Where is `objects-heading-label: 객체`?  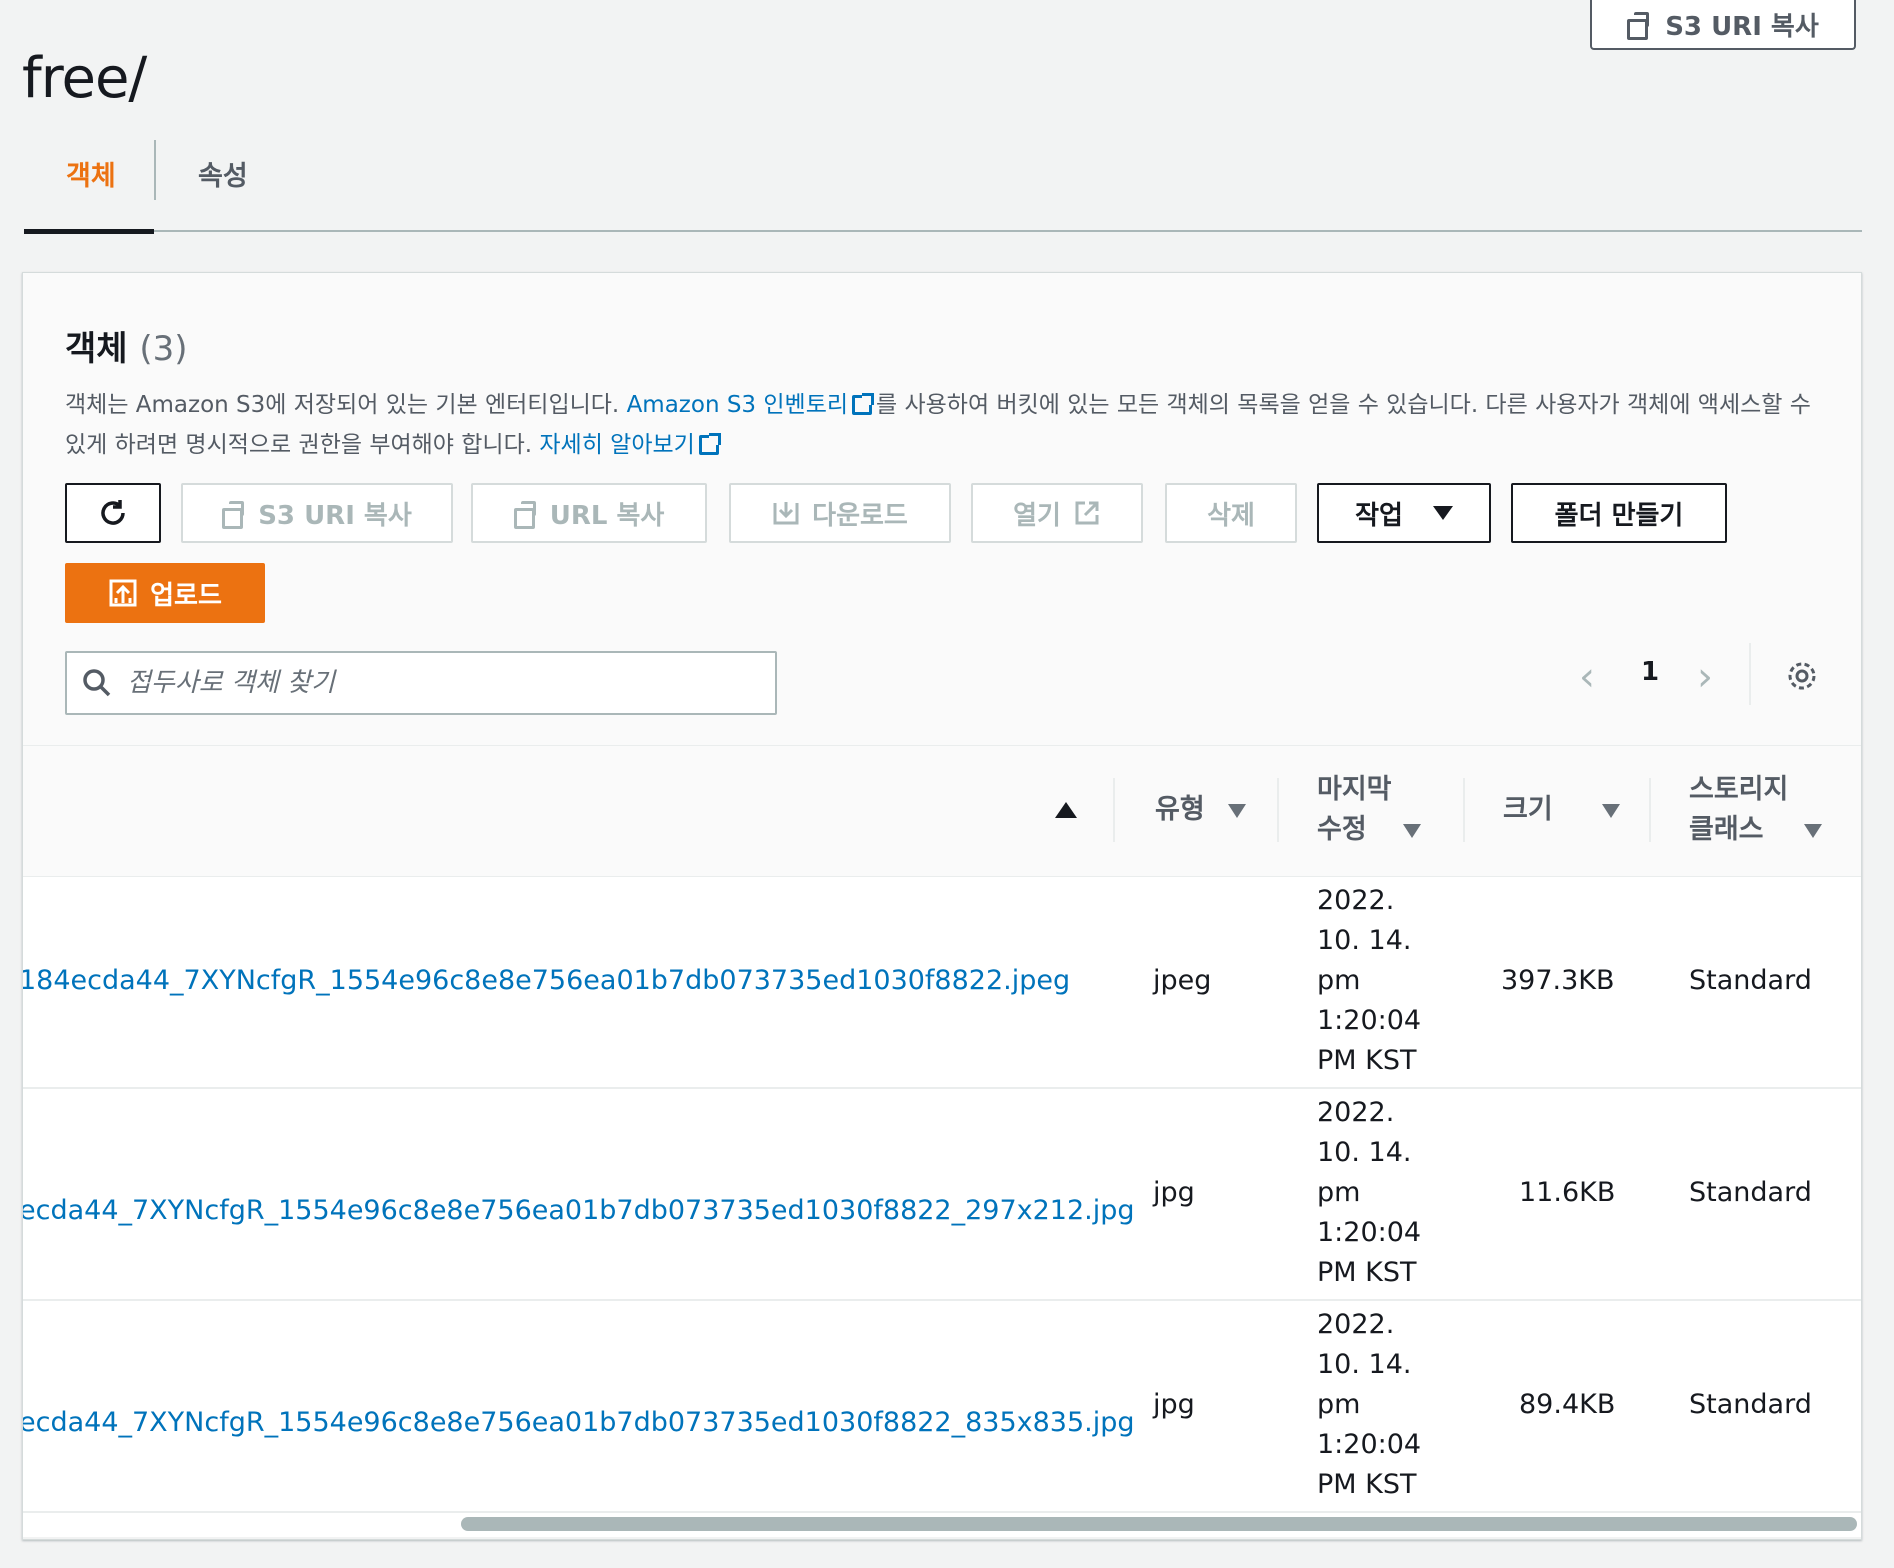
objects-heading-label: 객체 is located at coordinates (96, 349).